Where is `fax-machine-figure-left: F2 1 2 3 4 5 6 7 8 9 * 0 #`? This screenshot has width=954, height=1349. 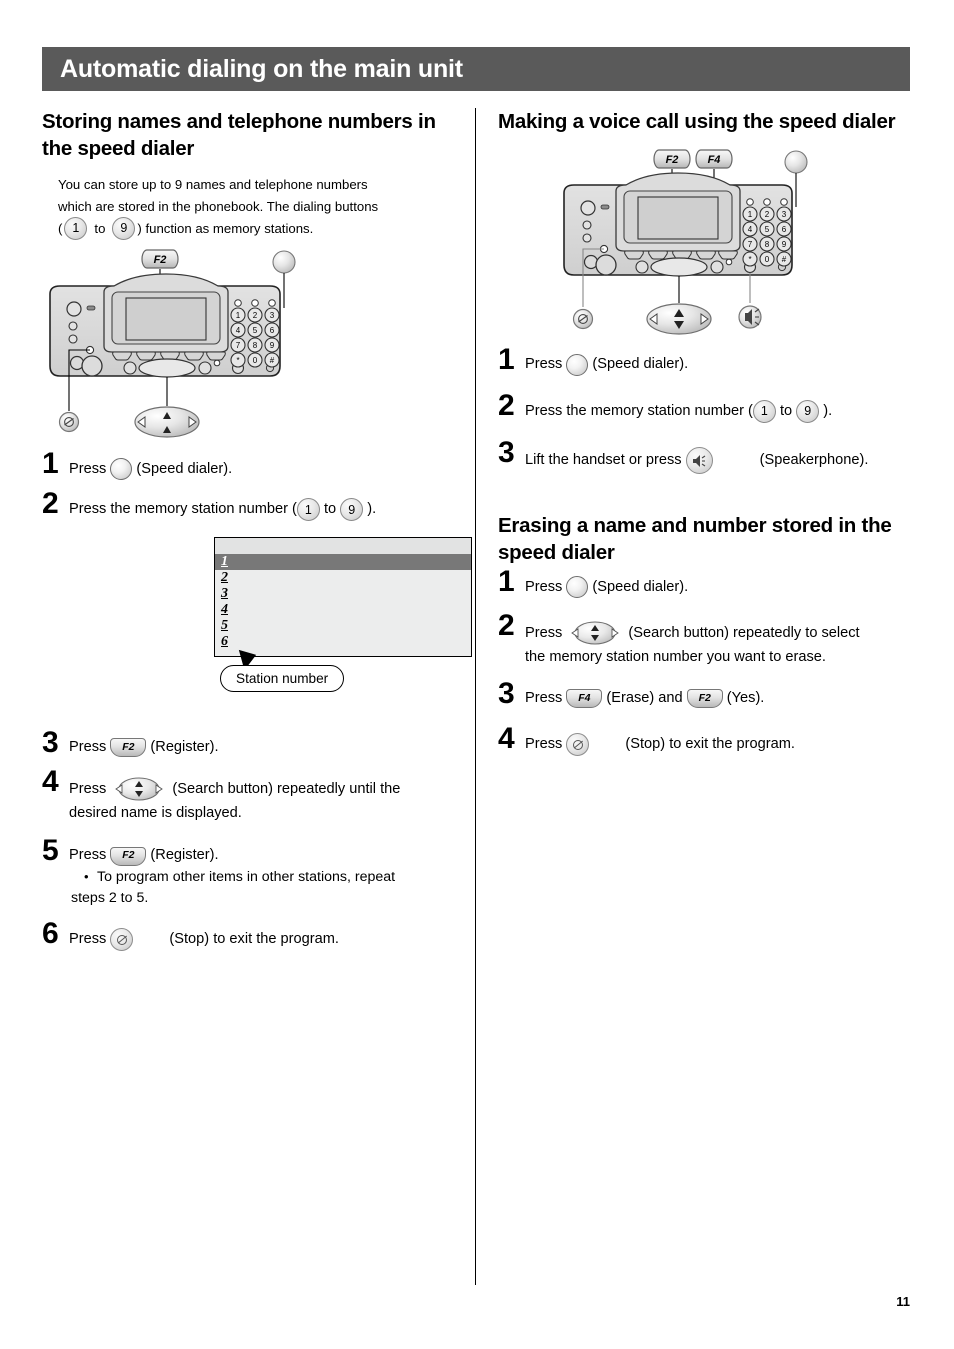
fax-machine-figure-left: F2 1 2 3 4 5 6 7 8 9 * 0 # is located at coordinates (252, 351).